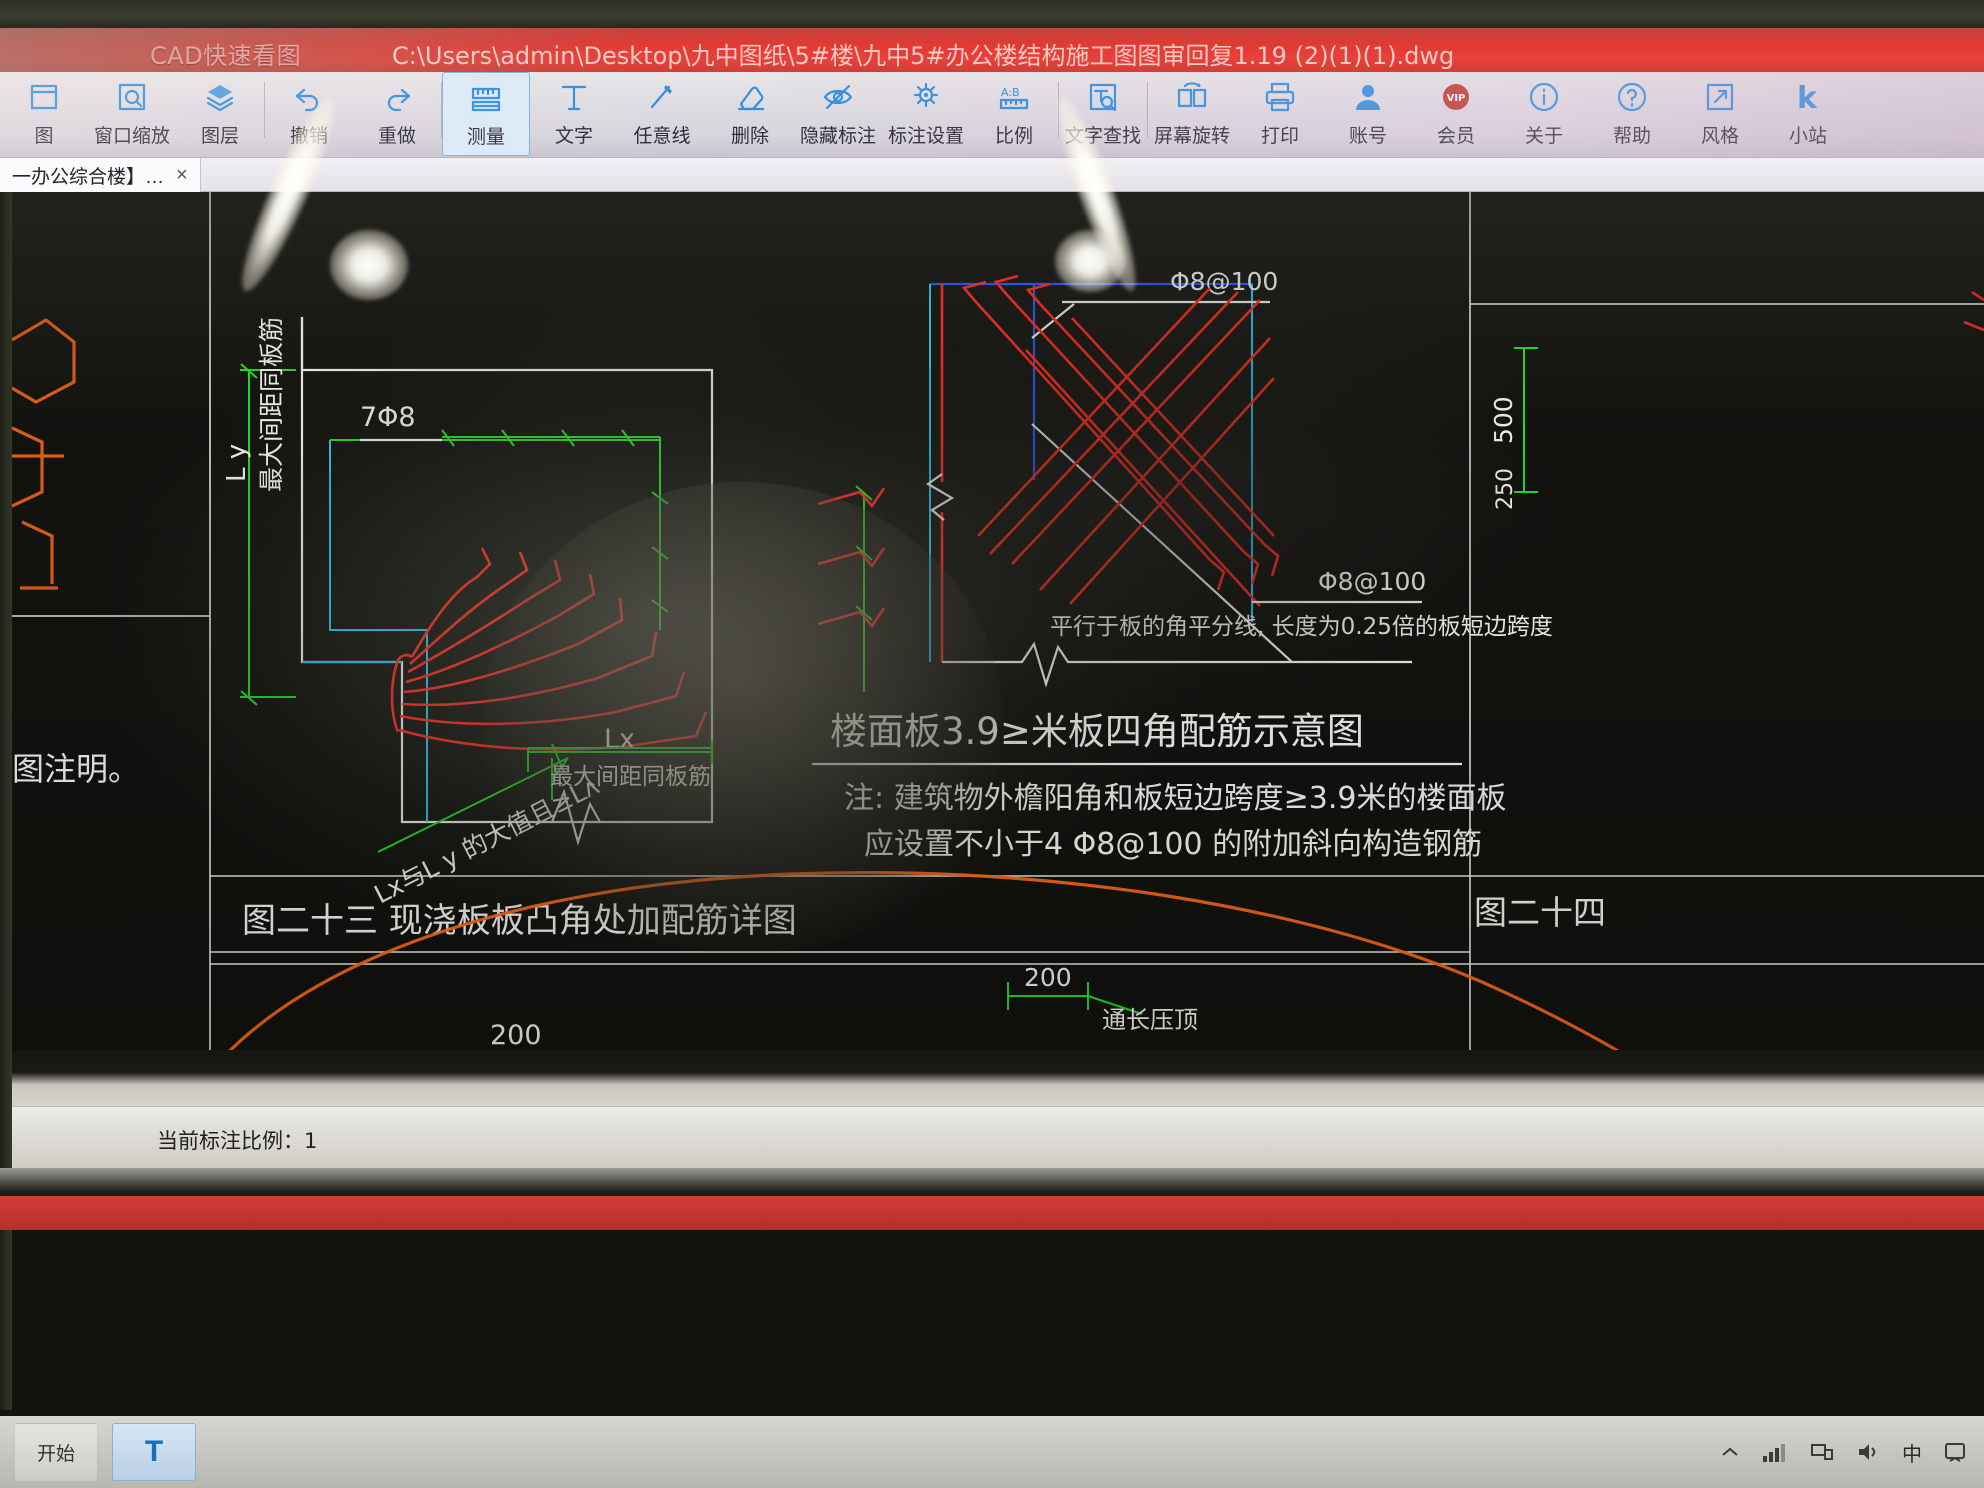 The height and width of the screenshot is (1488, 1984). I want to click on toolbar-button-info: 关于, so click(1544, 114).